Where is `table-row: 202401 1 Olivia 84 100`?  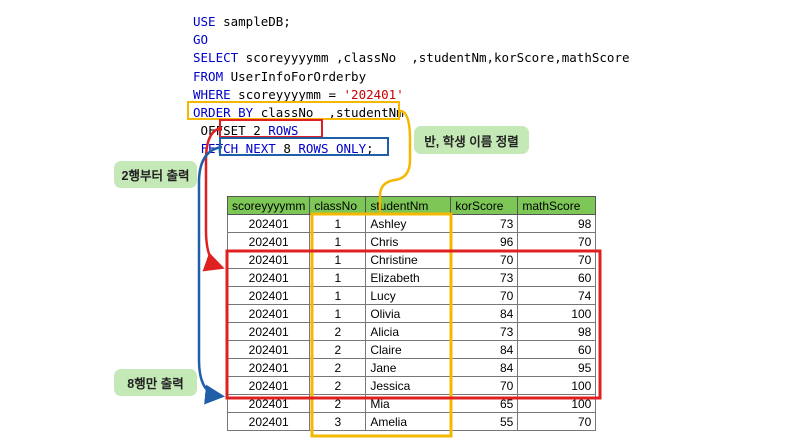 table-row: 202401 1 Olivia 84 100 is located at coordinates (411, 313).